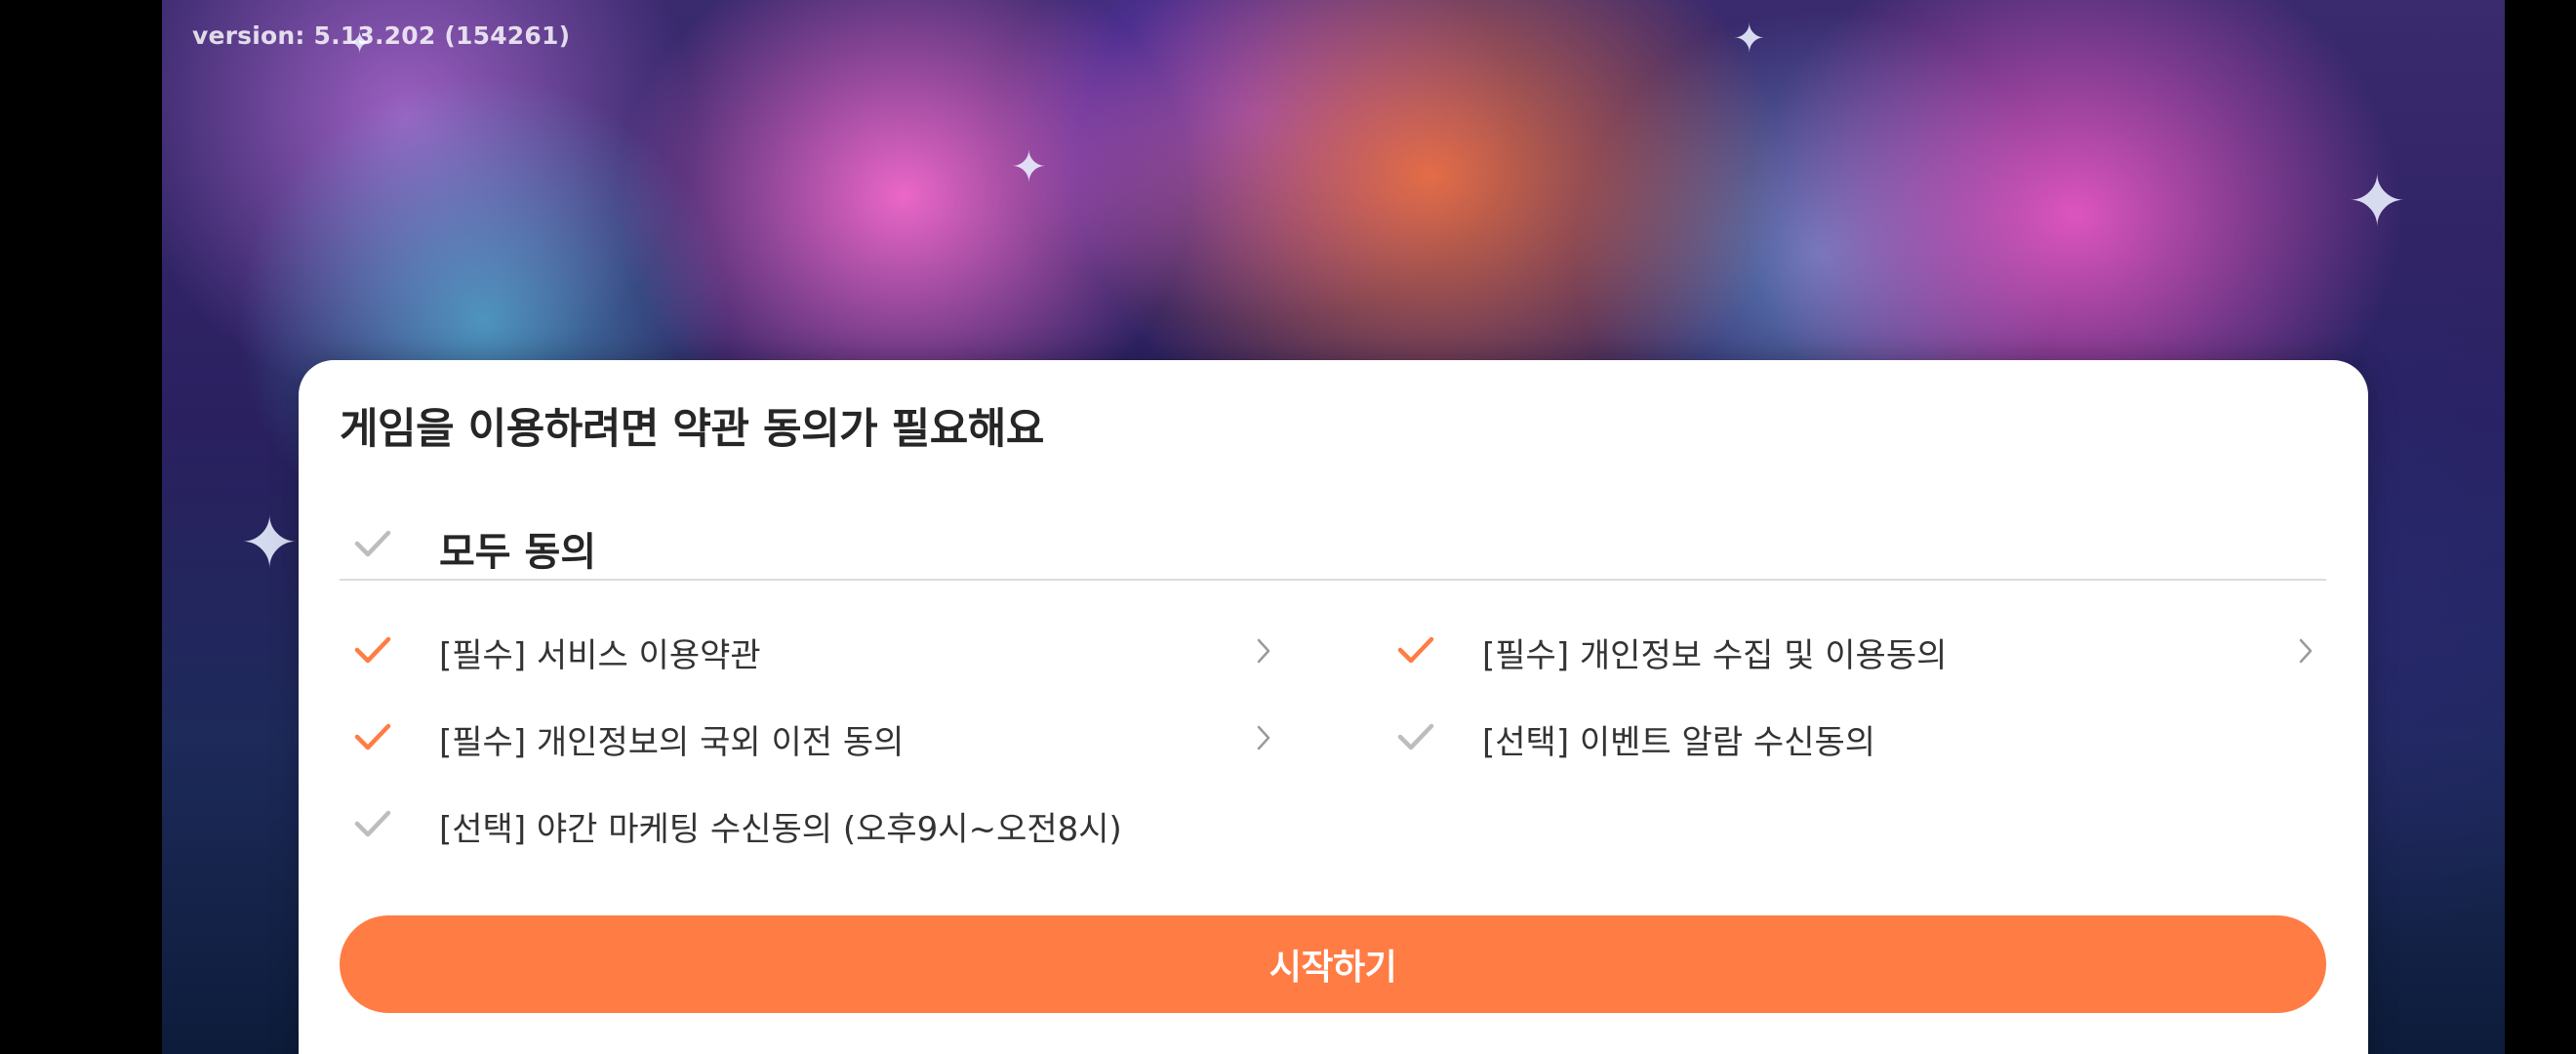 The image size is (2576, 1054). What do you see at coordinates (780, 830) in the screenshot?
I see `terms-item-label: [선택] 야간 마케팅 수신동의 (오후9시~오전8시)` at bounding box center [780, 830].